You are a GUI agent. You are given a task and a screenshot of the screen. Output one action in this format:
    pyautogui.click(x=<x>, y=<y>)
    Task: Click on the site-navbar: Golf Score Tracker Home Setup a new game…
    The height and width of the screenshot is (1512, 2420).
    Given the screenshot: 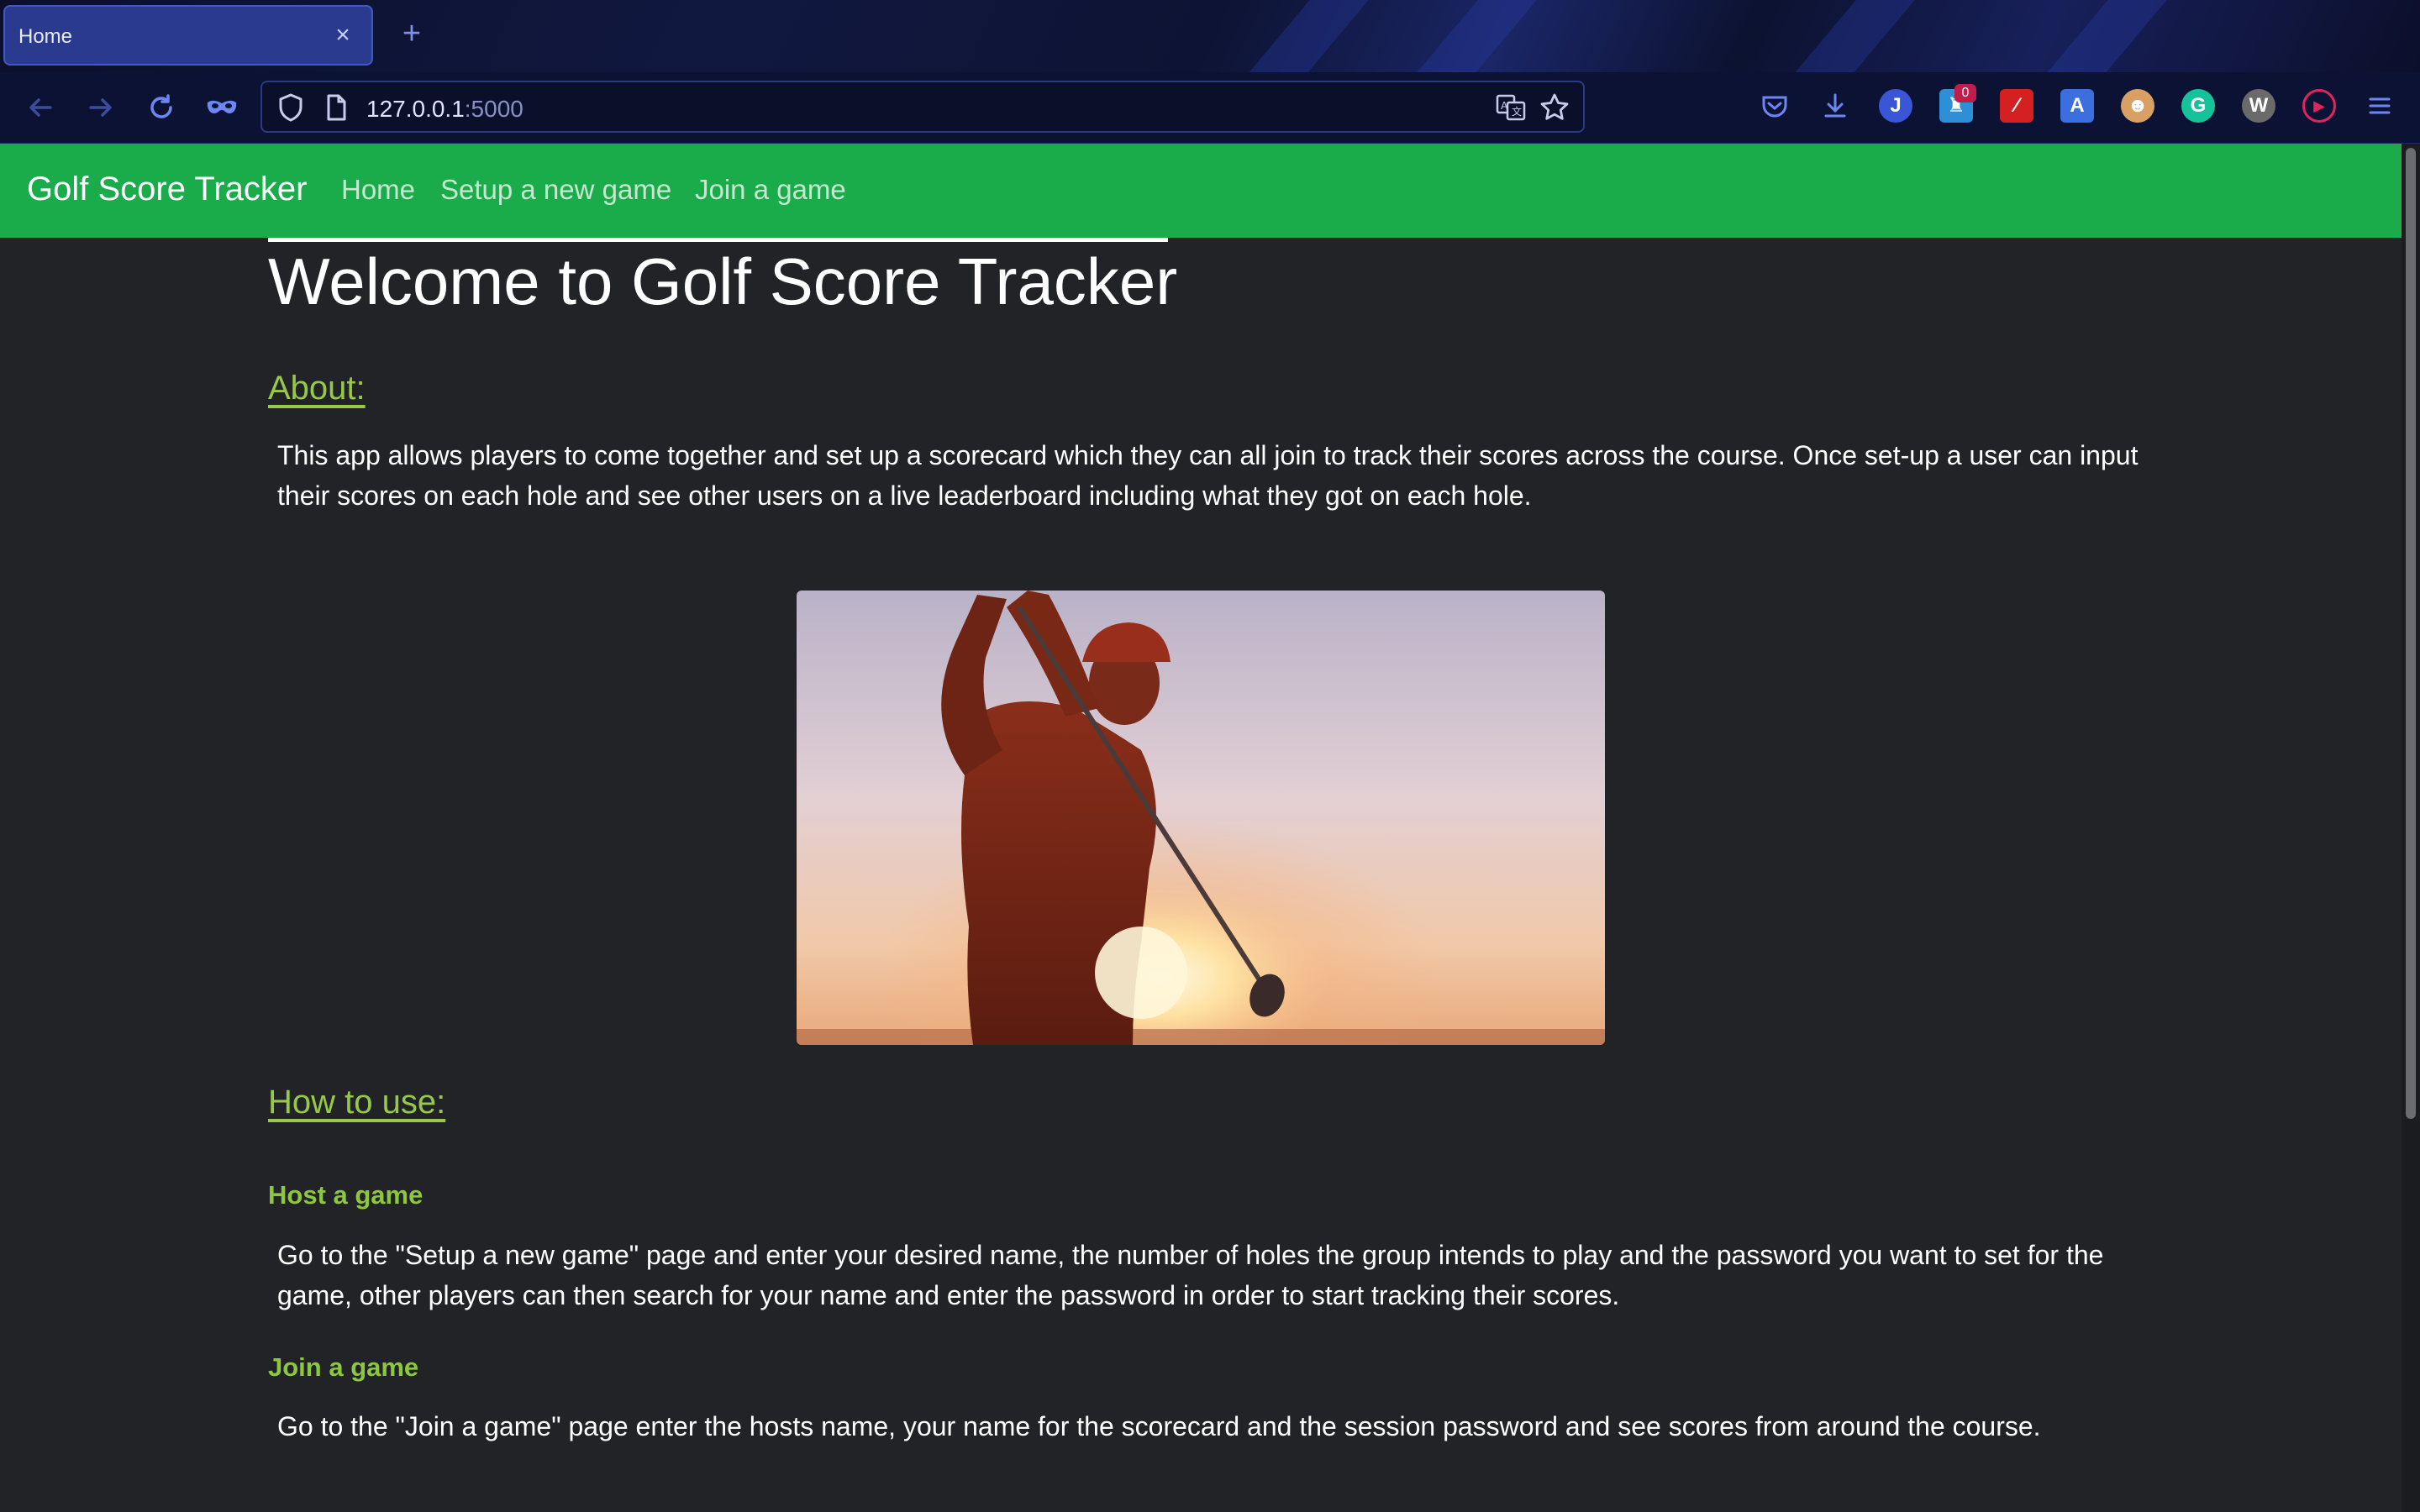 What is the action you would take?
    pyautogui.click(x=1201, y=191)
    